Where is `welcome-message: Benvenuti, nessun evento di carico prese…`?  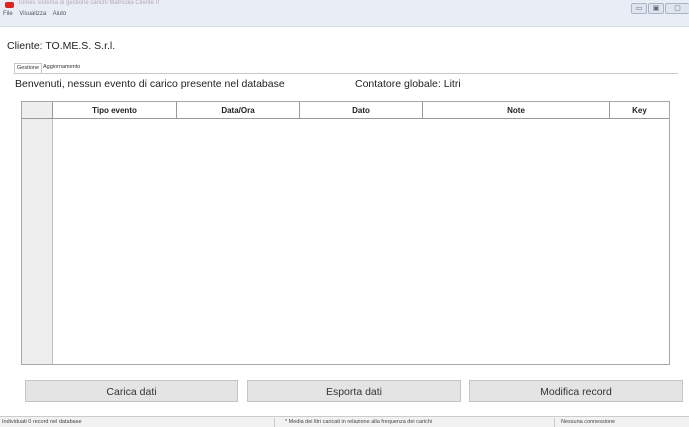
welcome-message: Benvenuti, nessun evento di carico prese… is located at coordinates (150, 84).